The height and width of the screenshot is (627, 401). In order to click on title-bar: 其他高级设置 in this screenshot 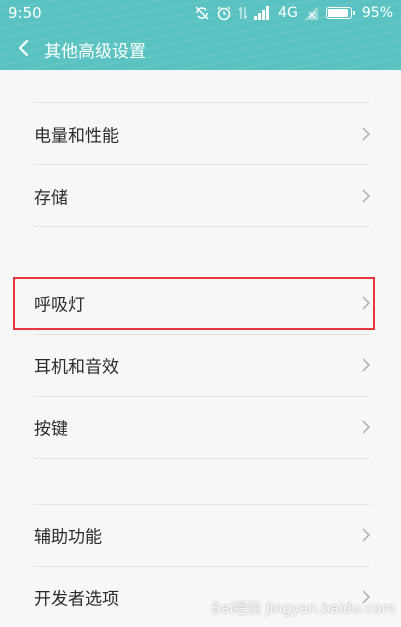, I will do `click(200, 48)`.